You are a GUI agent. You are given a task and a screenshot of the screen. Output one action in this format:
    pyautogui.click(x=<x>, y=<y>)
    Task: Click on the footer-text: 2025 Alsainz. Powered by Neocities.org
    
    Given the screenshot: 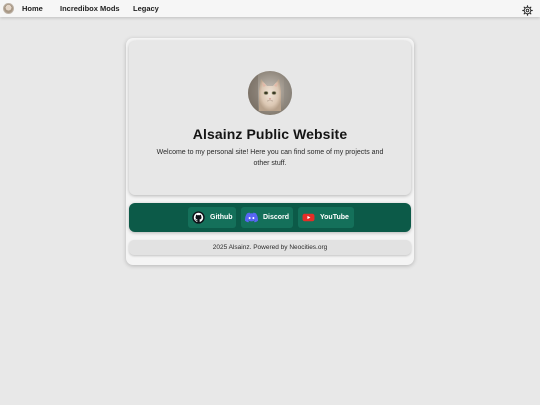 What is the action you would take?
    pyautogui.click(x=270, y=247)
    